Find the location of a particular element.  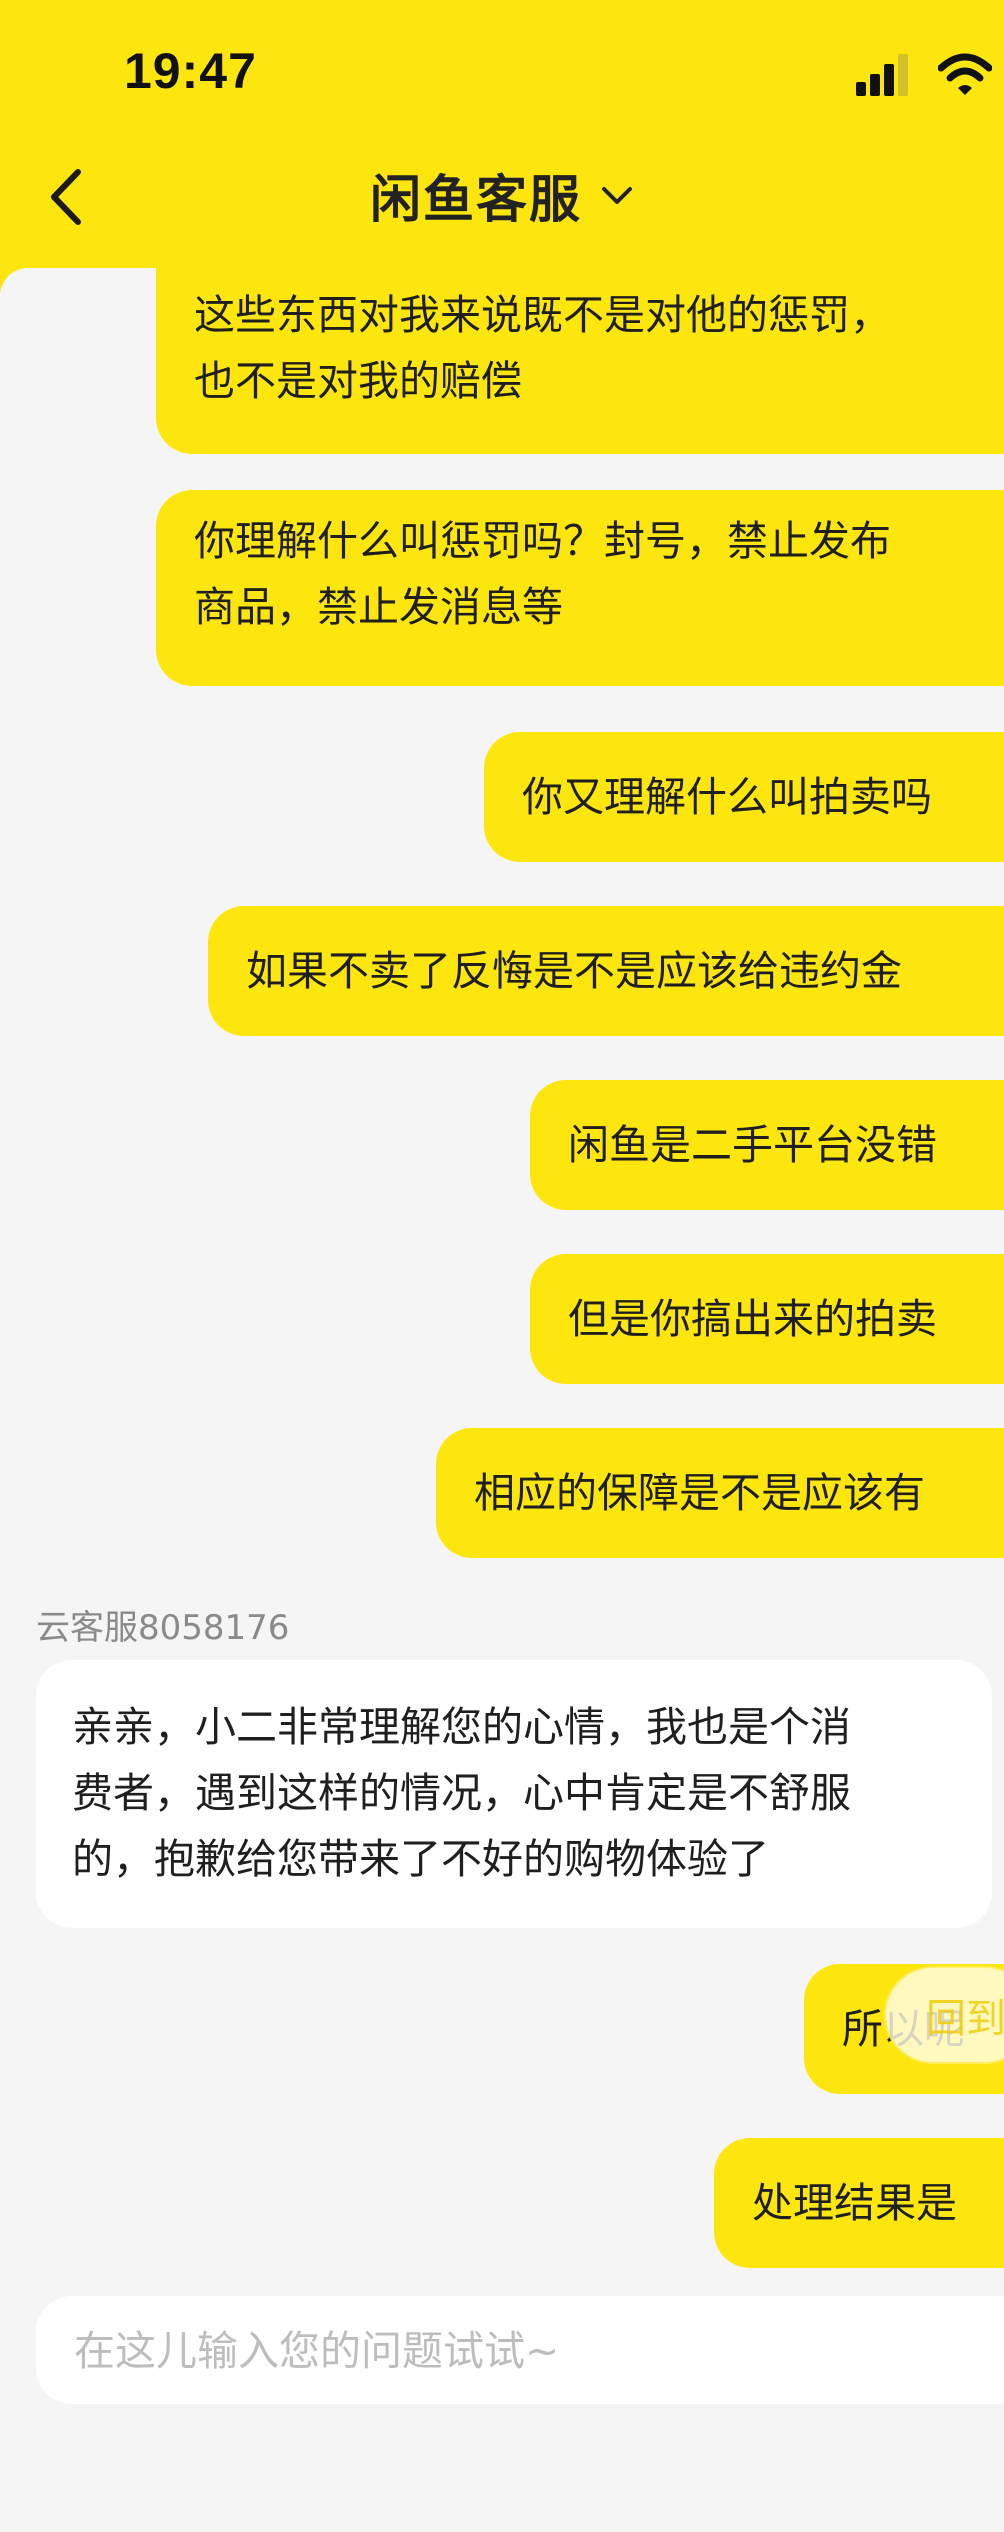

outgoing-message: 闲鱼是二手平台没错 is located at coordinates (767, 1145).